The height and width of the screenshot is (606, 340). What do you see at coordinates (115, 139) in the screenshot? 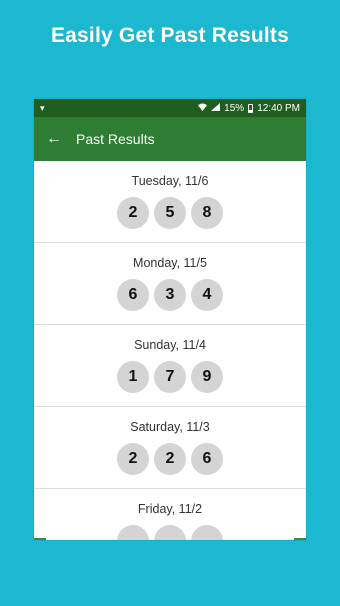
I see `page-title: Past Results` at bounding box center [115, 139].